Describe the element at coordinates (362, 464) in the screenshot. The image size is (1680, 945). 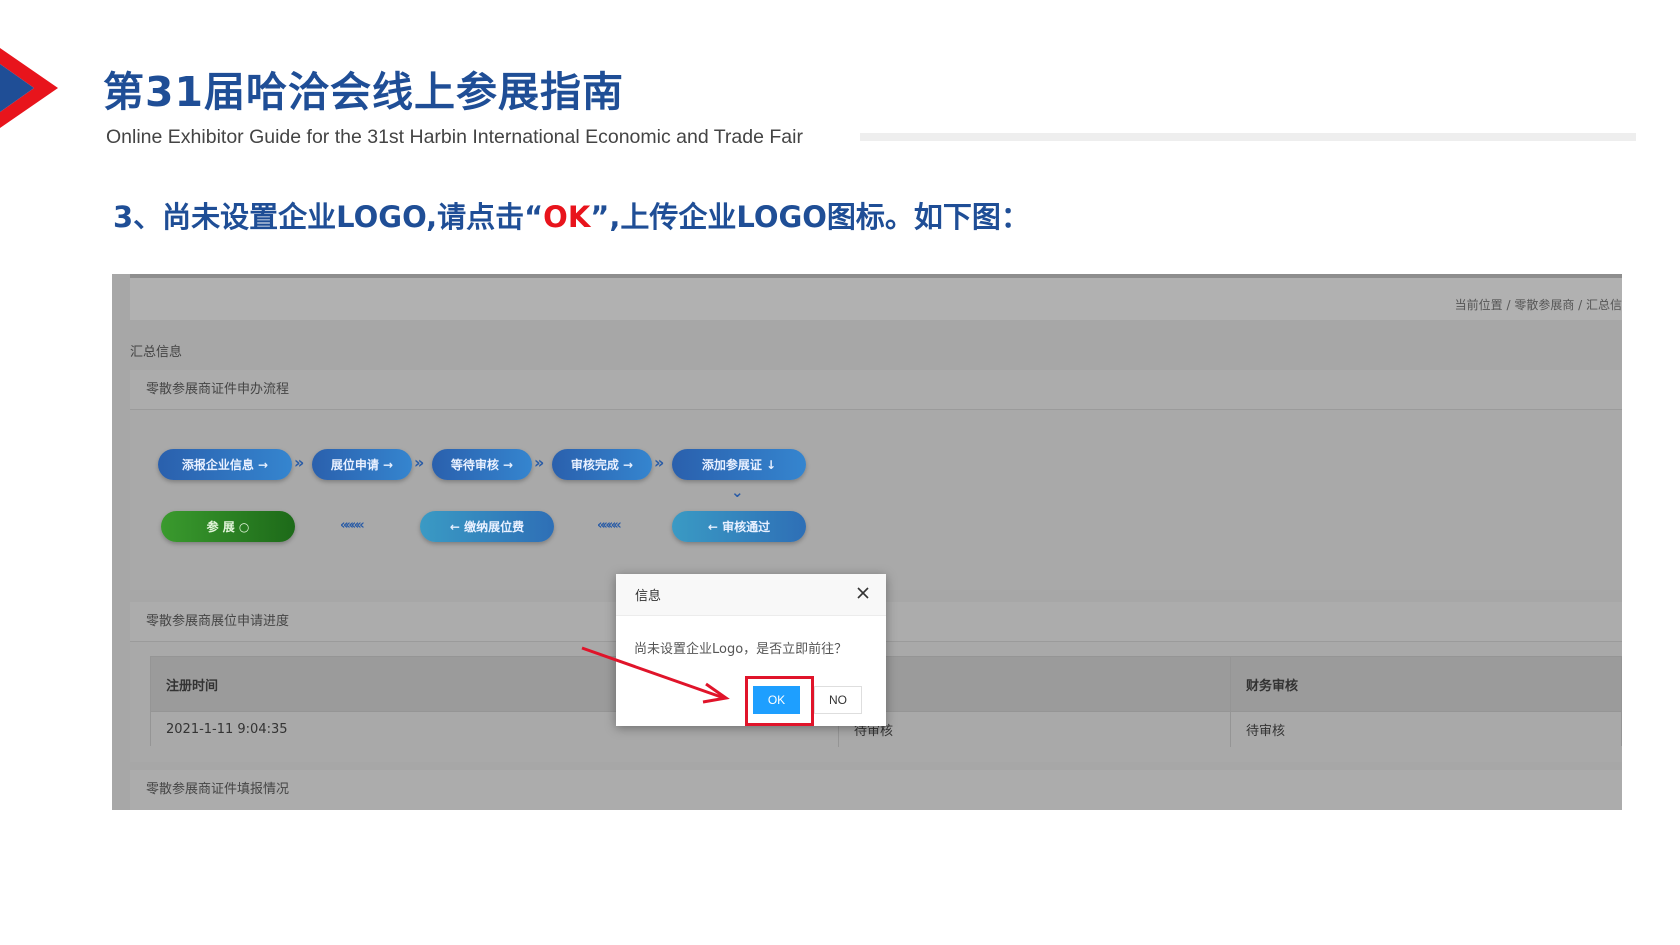
I see `flow-step-booth-apply: 展位申请 →` at that location.